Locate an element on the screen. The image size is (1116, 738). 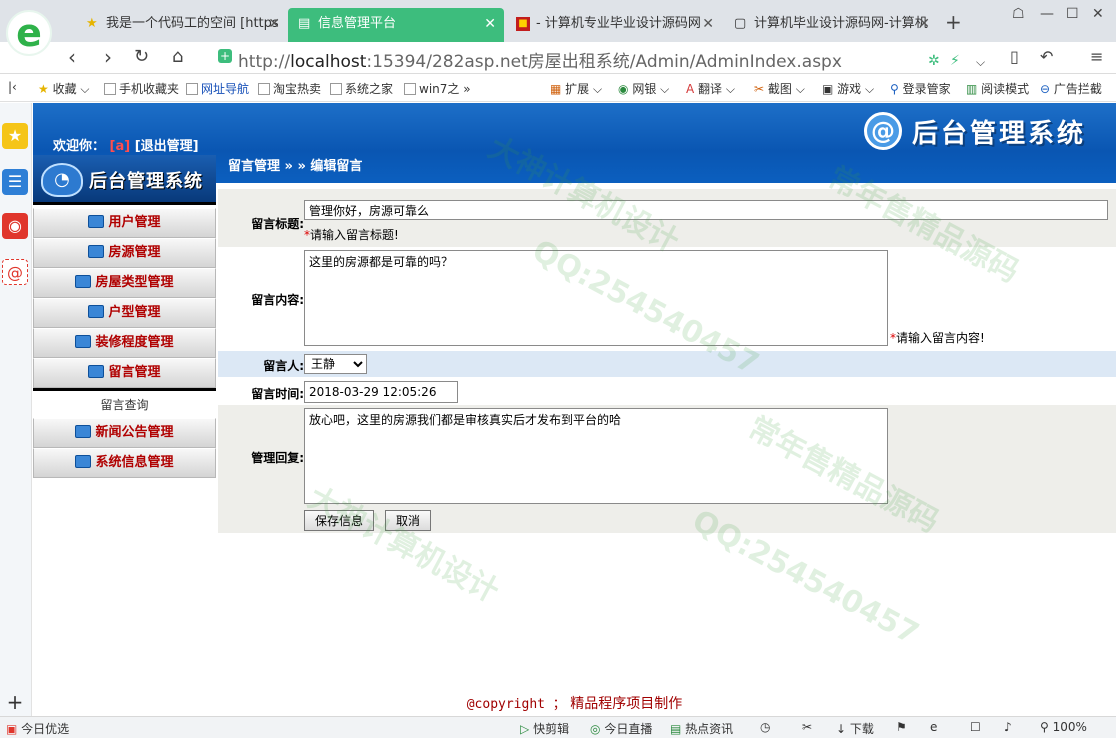
status-item-label: 热点资讯 is located at coordinates (709, 729).